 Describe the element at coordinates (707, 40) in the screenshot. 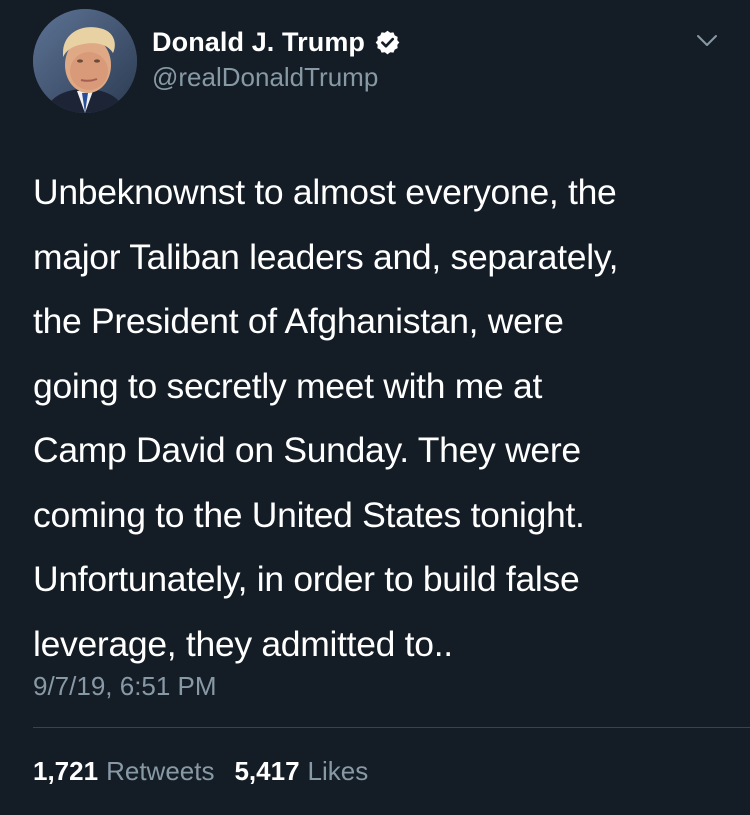

I see `chevron-down-icon` at that location.